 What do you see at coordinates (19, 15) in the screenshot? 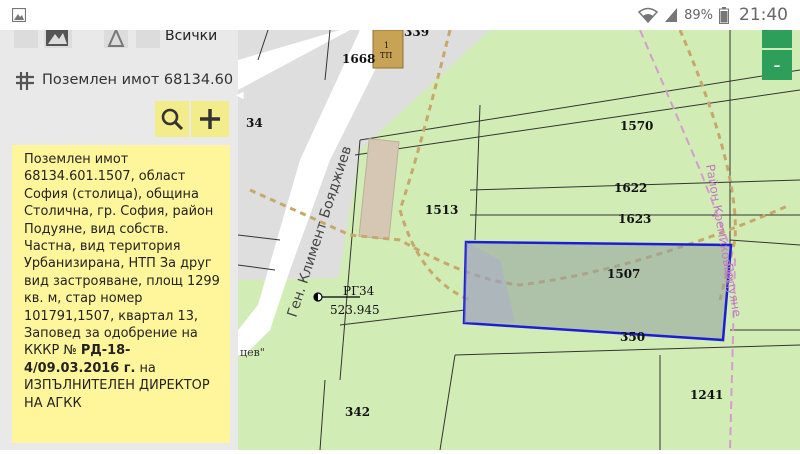
I see `gallery-notification-icon` at bounding box center [19, 15].